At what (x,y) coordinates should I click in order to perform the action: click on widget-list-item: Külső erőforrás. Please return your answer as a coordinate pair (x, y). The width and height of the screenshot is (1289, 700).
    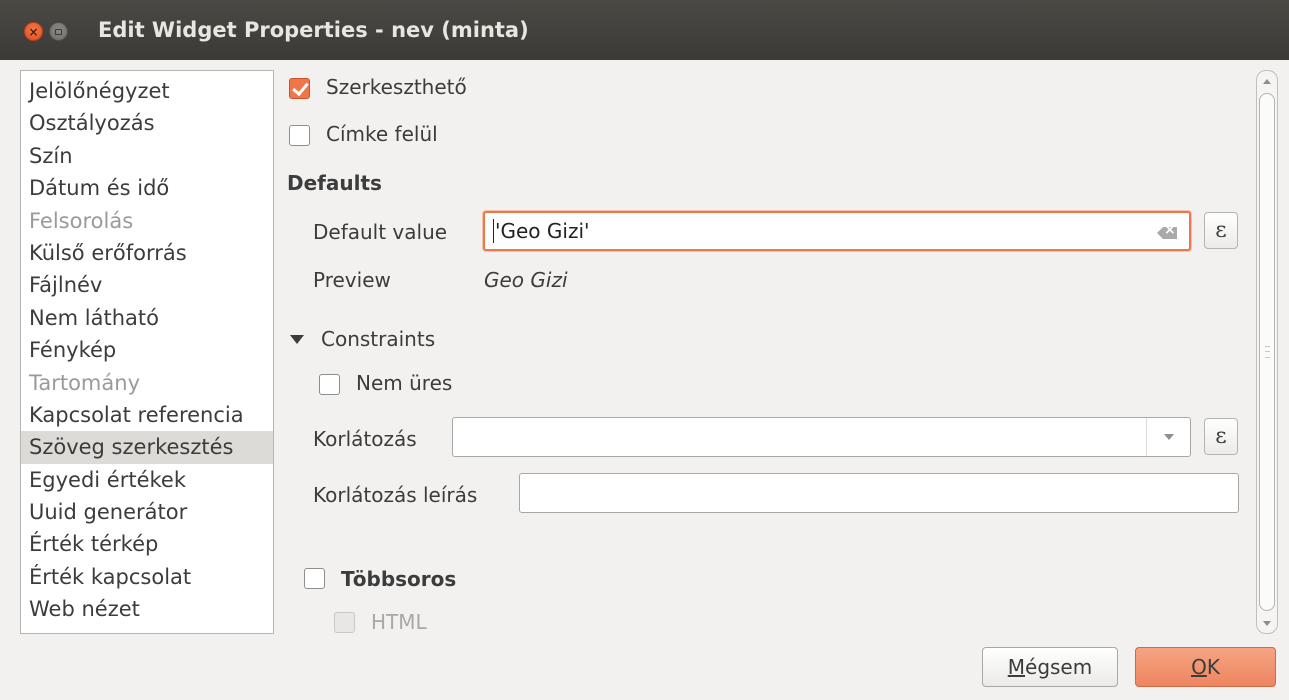
    Looking at the image, I should click on (147, 253).